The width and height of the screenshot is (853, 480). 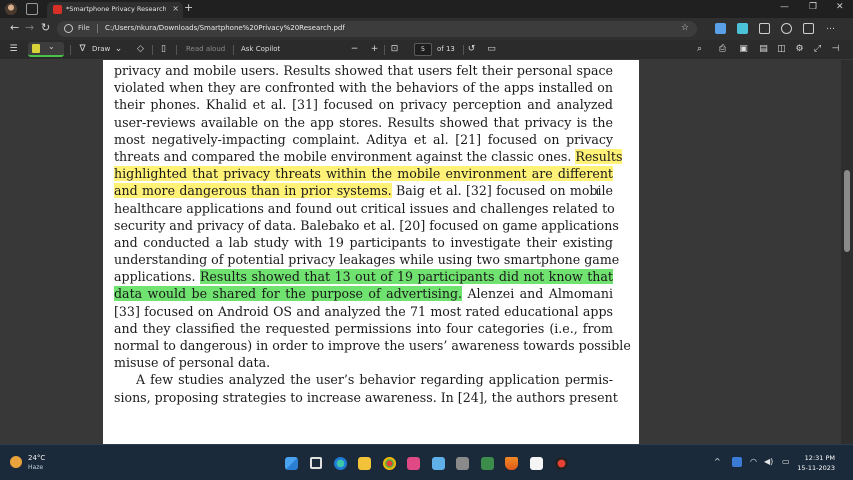 What do you see at coordinates (101, 49) in the screenshot?
I see `draw-button: Draw` at bounding box center [101, 49].